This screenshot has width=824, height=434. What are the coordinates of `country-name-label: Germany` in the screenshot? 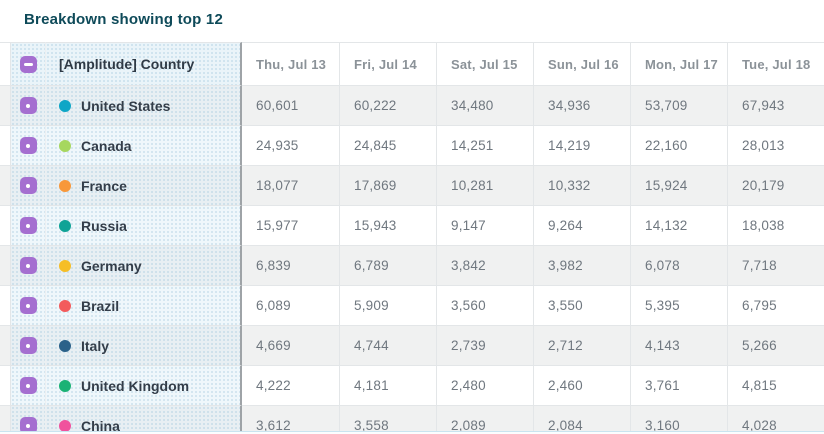 It's located at (111, 265).